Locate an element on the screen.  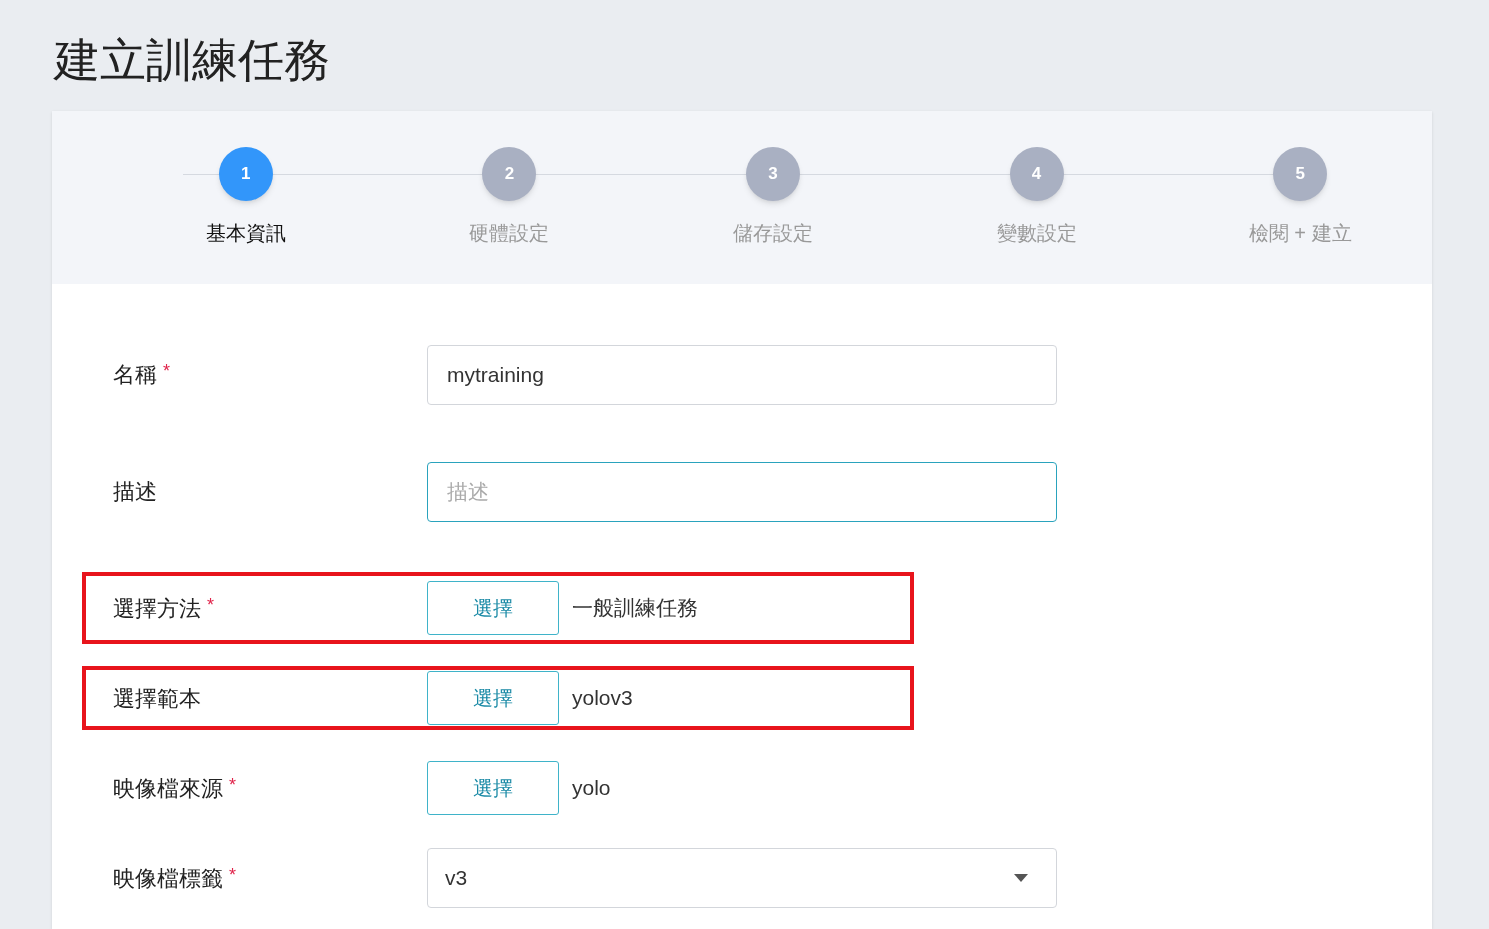
field-label: 選擇範本 is located at coordinates (157, 698).